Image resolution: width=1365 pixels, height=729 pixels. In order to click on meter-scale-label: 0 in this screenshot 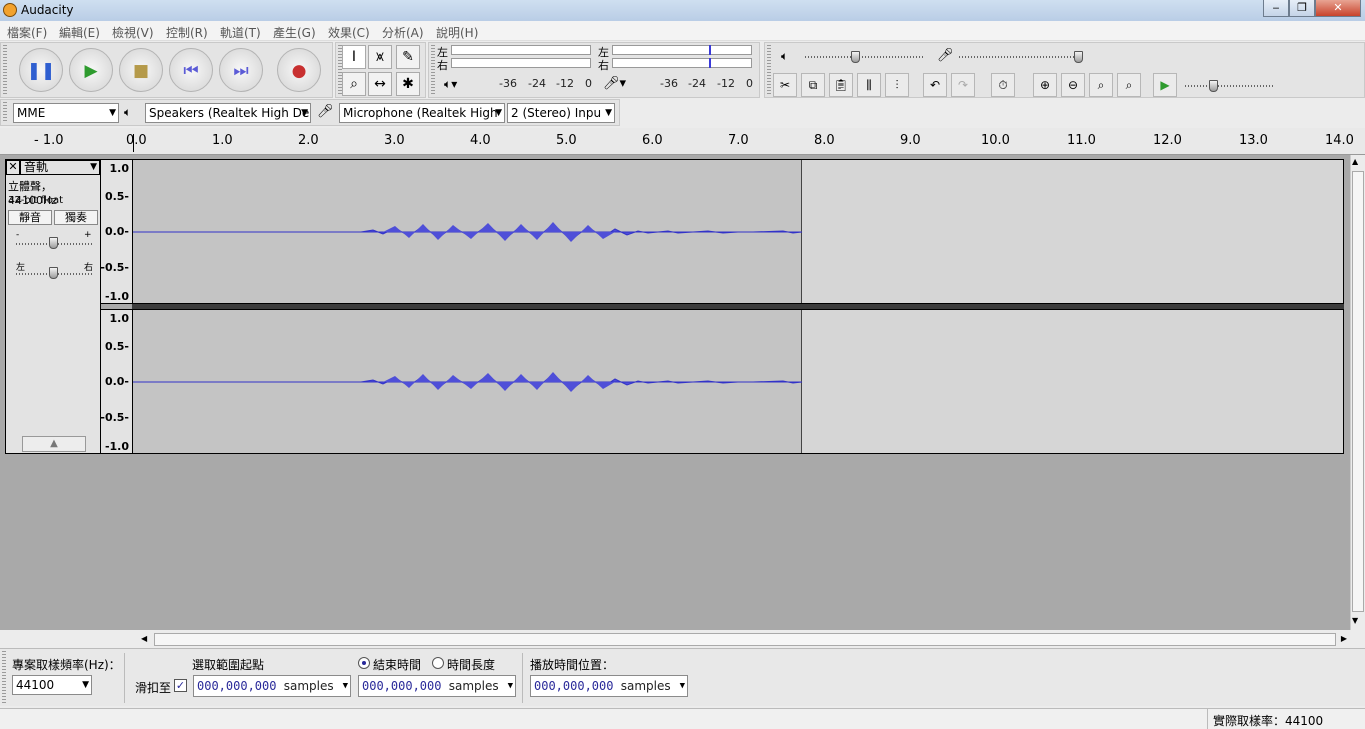, I will do `click(749, 83)`.